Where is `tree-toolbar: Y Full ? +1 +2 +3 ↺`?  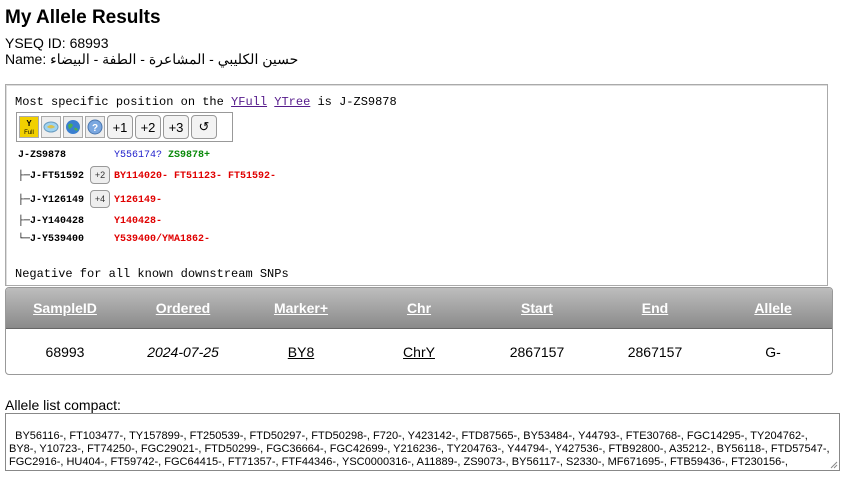 tree-toolbar: Y Full ? +1 +2 +3 ↺ is located at coordinates (124, 127).